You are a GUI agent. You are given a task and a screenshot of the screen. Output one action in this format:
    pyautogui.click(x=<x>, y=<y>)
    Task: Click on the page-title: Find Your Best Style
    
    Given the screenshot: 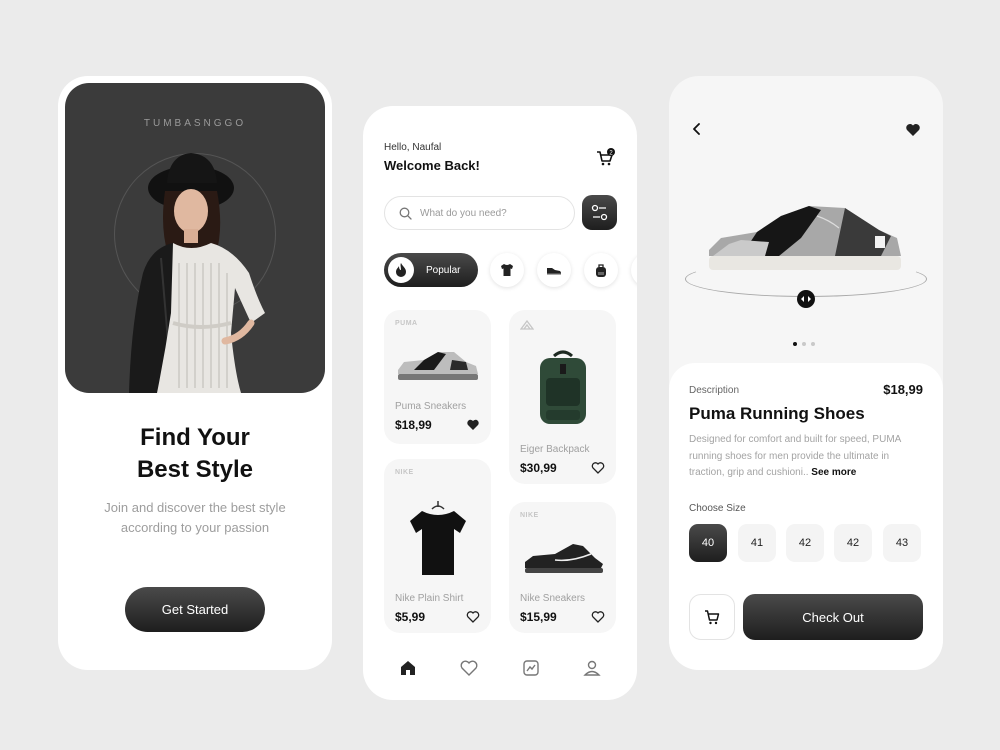 What is the action you would take?
    pyautogui.click(x=195, y=454)
    